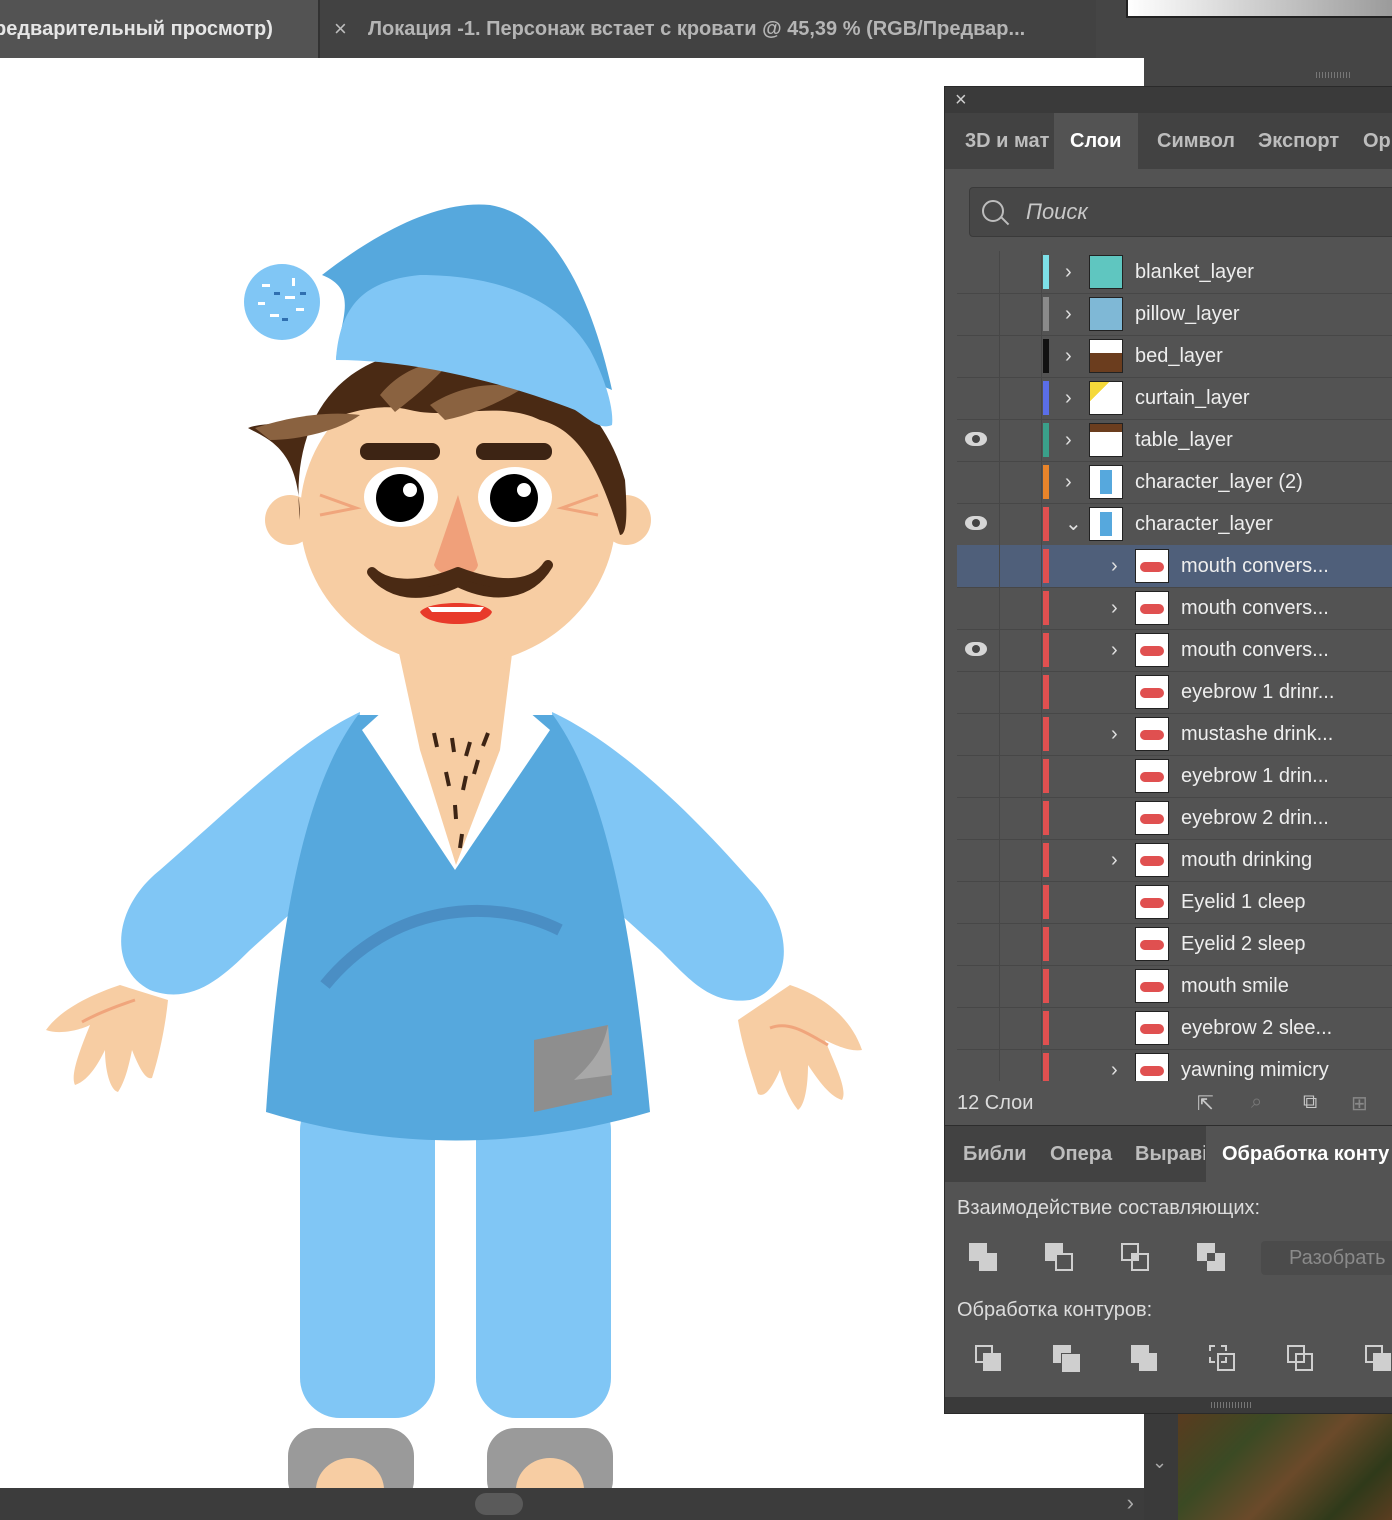 The image size is (1392, 1520). Describe the element at coordinates (1187, 314) in the screenshot. I see `layer-name: pillow_layer` at that location.